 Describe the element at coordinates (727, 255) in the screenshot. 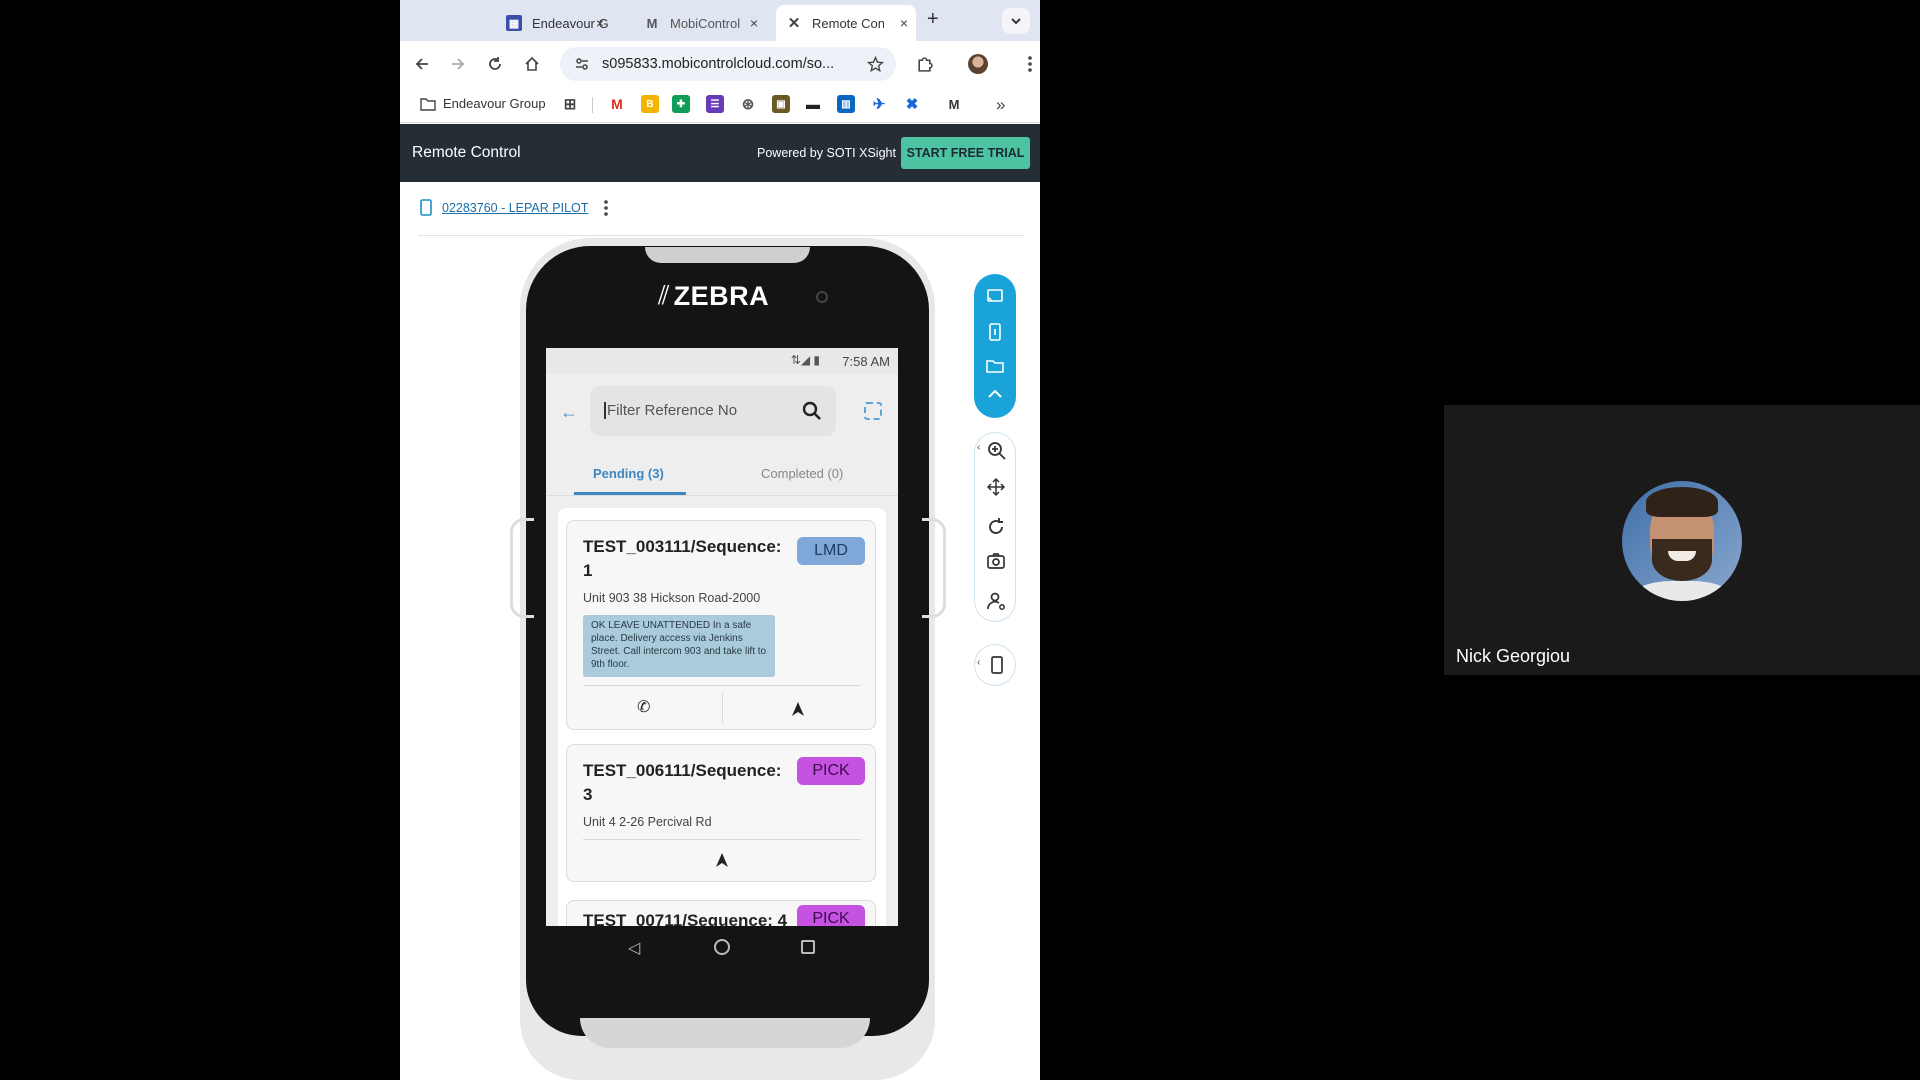

I see `earpiece-speaker` at that location.